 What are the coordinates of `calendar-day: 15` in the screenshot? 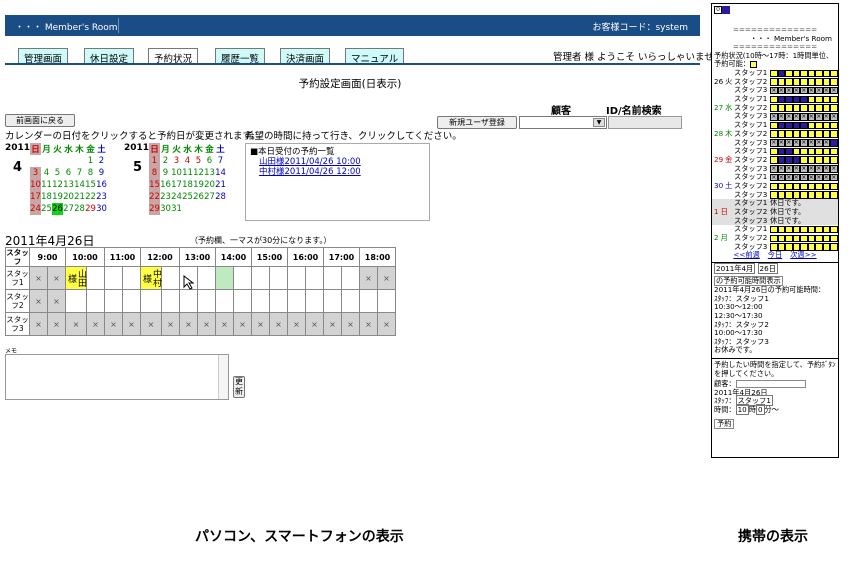 It's located at (90, 185).